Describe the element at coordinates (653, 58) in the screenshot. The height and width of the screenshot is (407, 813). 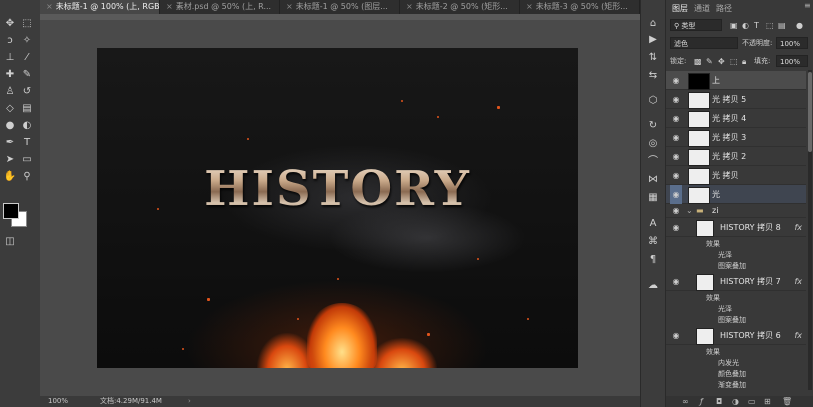
I see `adjust-icon: ⇅` at that location.